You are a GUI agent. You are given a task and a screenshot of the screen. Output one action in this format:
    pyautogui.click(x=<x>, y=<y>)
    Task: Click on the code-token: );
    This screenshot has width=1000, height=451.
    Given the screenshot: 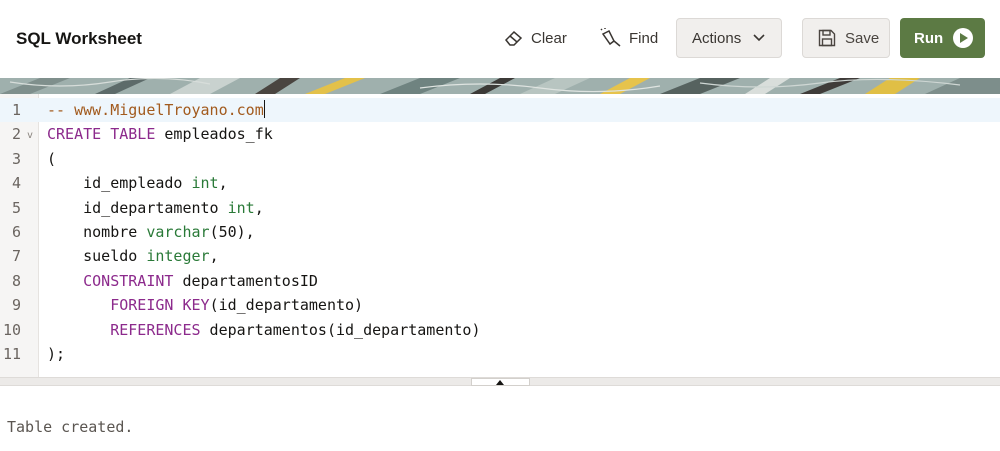 What is the action you would take?
    pyautogui.click(x=56, y=354)
    